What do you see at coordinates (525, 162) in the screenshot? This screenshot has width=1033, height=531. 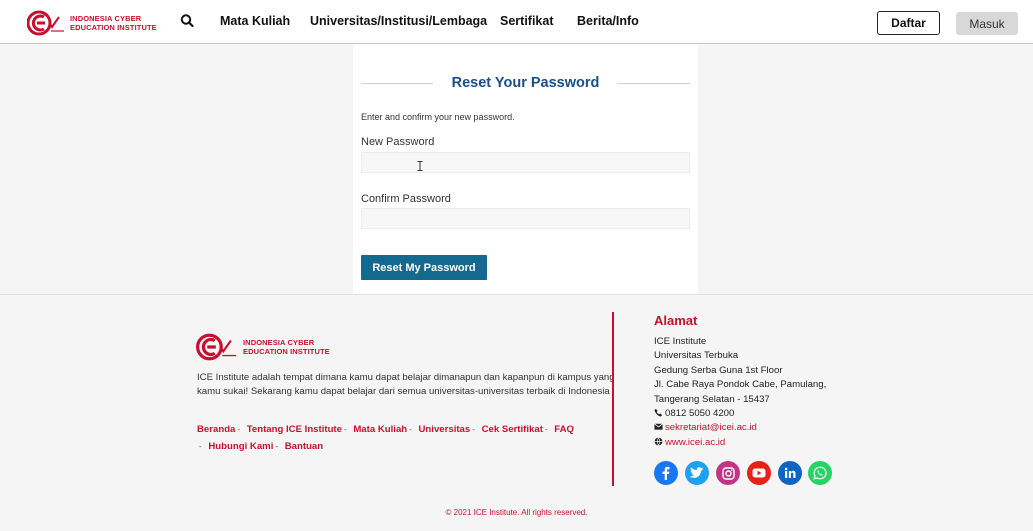 I see `new-password-input` at bounding box center [525, 162].